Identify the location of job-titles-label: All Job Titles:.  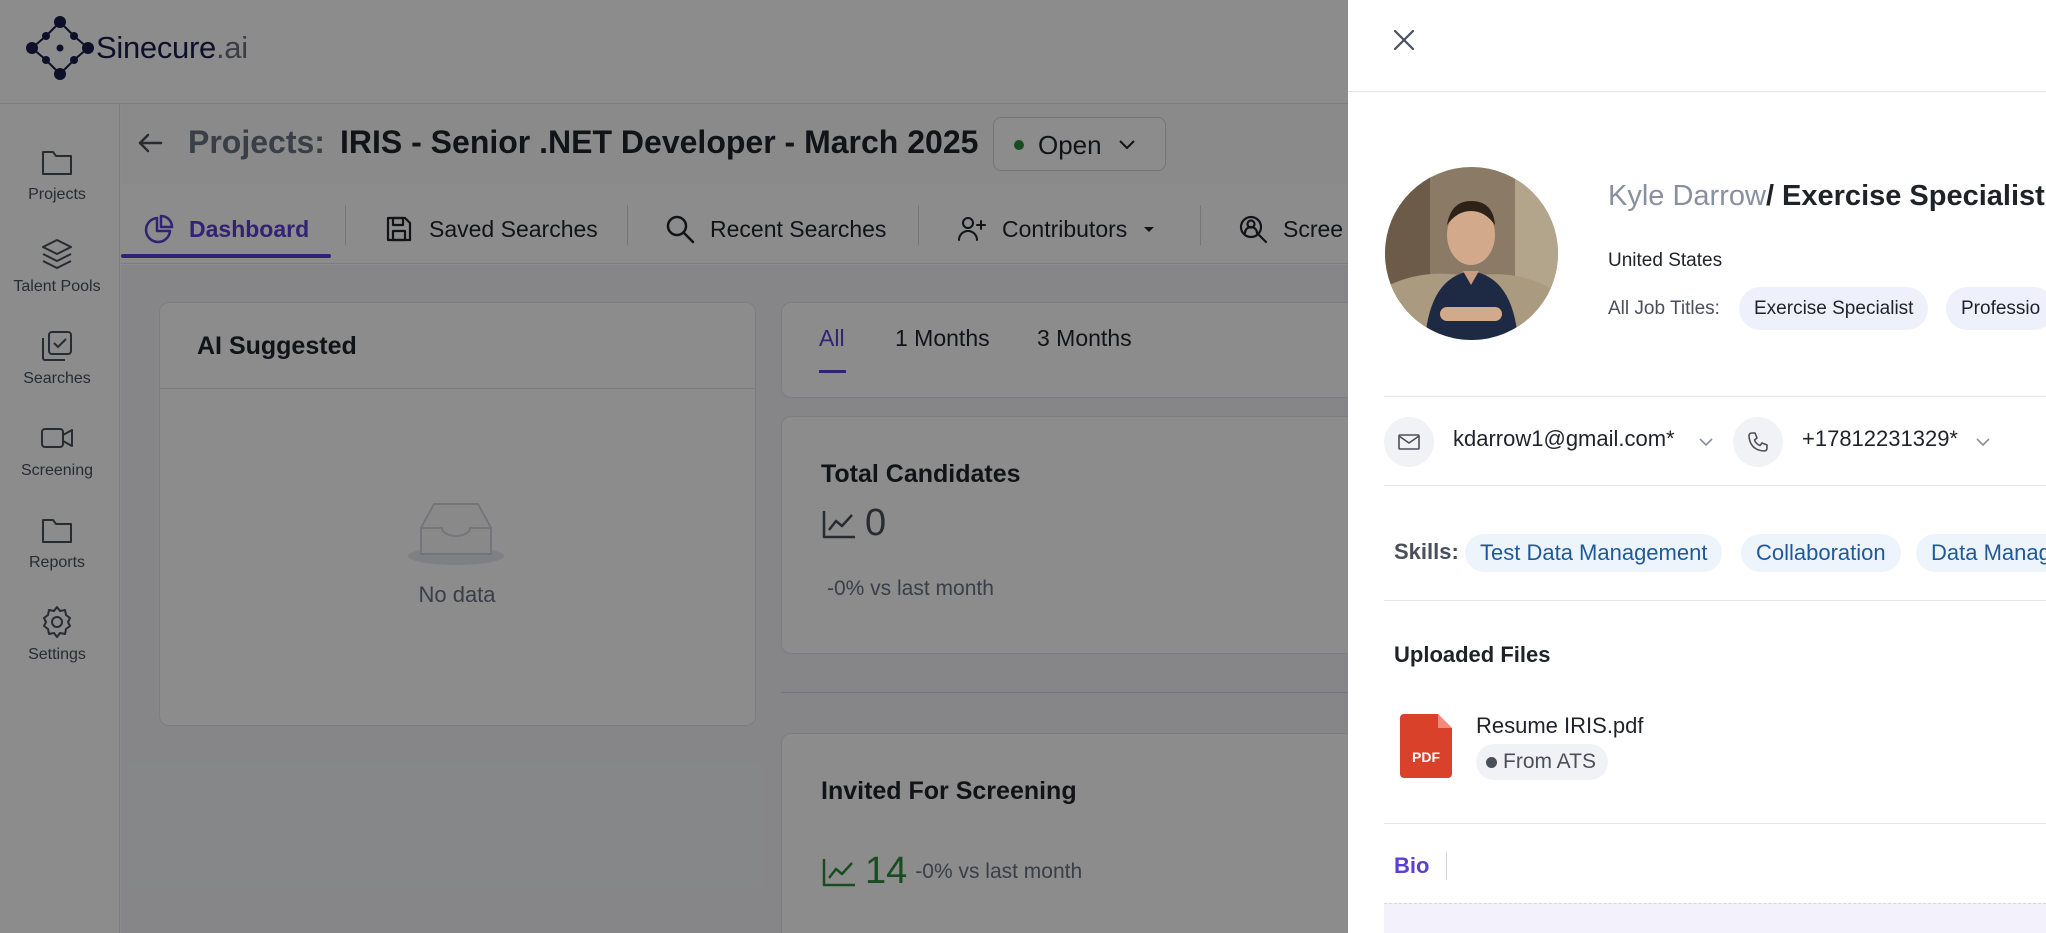
(1664, 308).